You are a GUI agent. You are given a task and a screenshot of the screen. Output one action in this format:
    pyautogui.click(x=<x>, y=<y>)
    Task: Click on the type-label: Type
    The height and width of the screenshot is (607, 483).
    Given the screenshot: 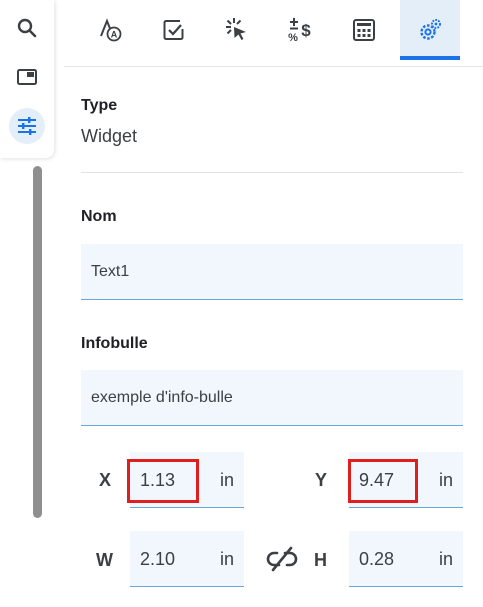 What is the action you would take?
    pyautogui.click(x=99, y=105)
    